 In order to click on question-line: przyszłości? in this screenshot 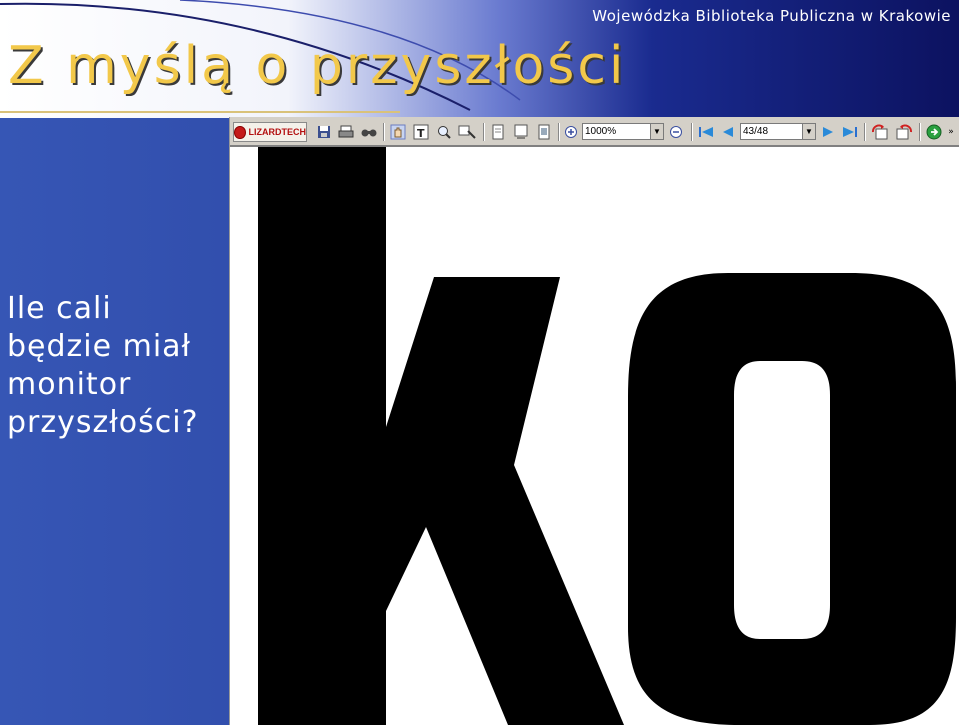, I will do `click(103, 422)`.